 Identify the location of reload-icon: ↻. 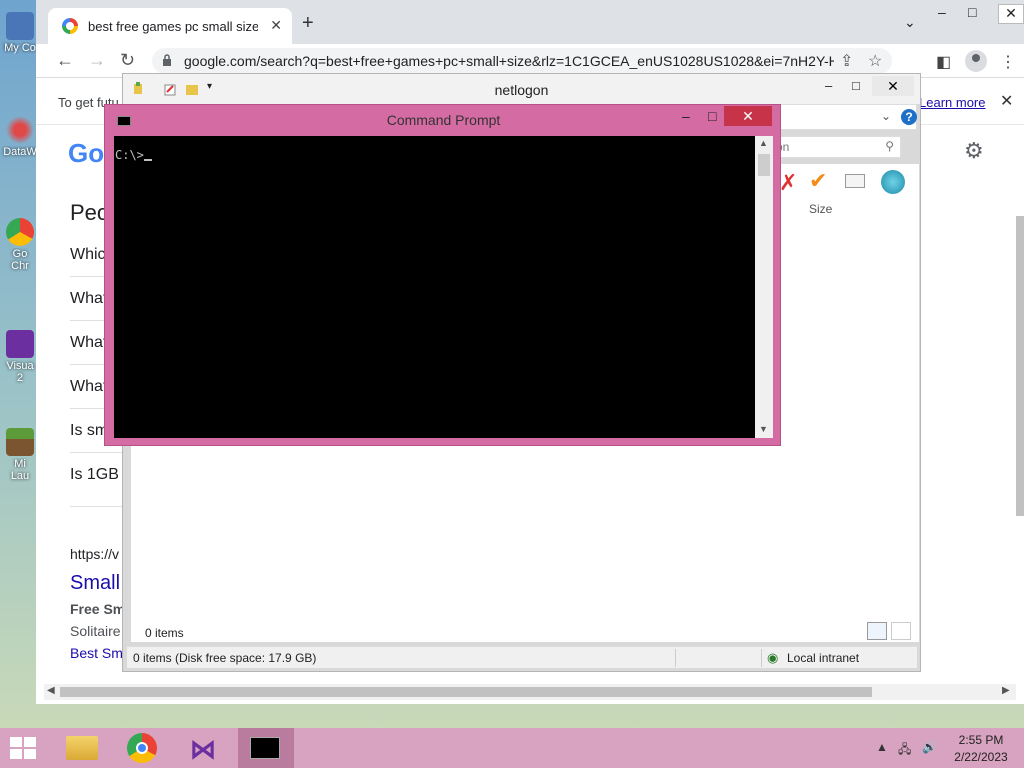
(127, 60).